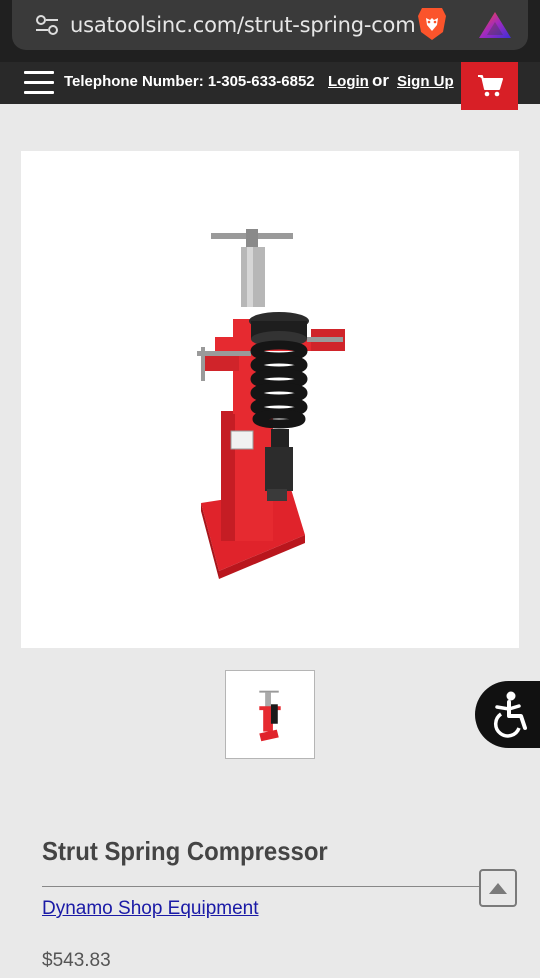 This screenshot has height=978, width=540. I want to click on accessibility-button, so click(507, 714).